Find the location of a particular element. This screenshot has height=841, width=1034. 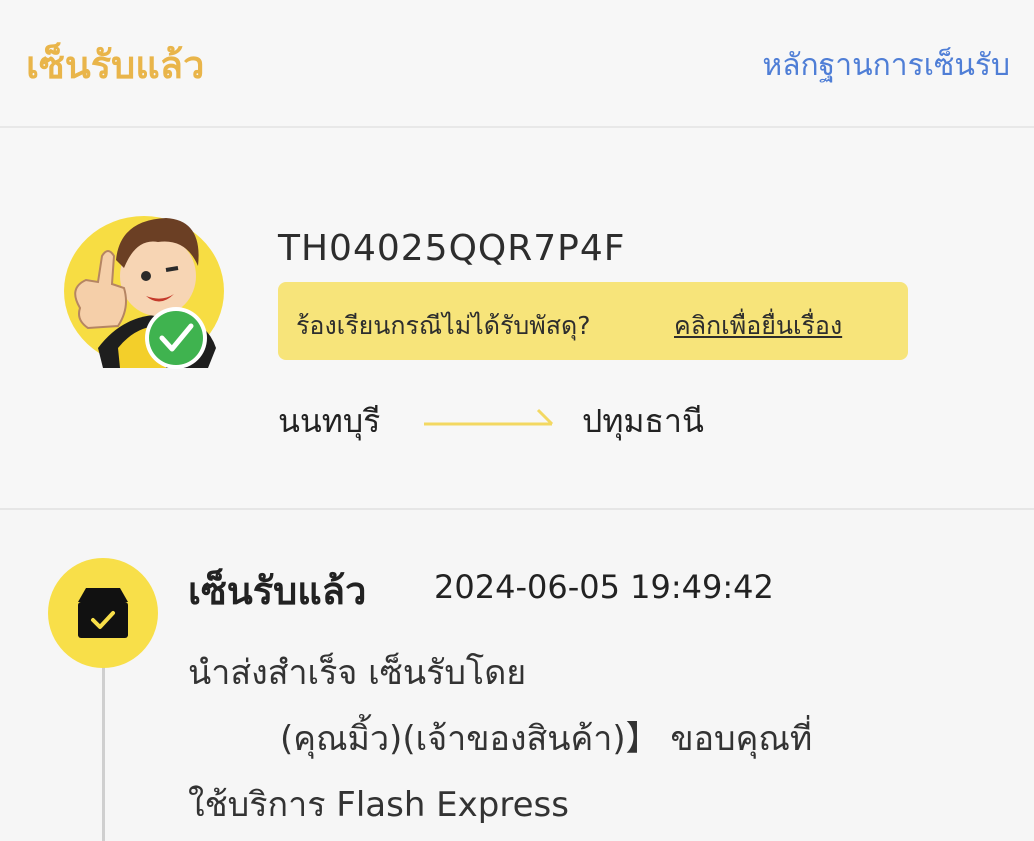

timeline-status-dot is located at coordinates (103, 613).